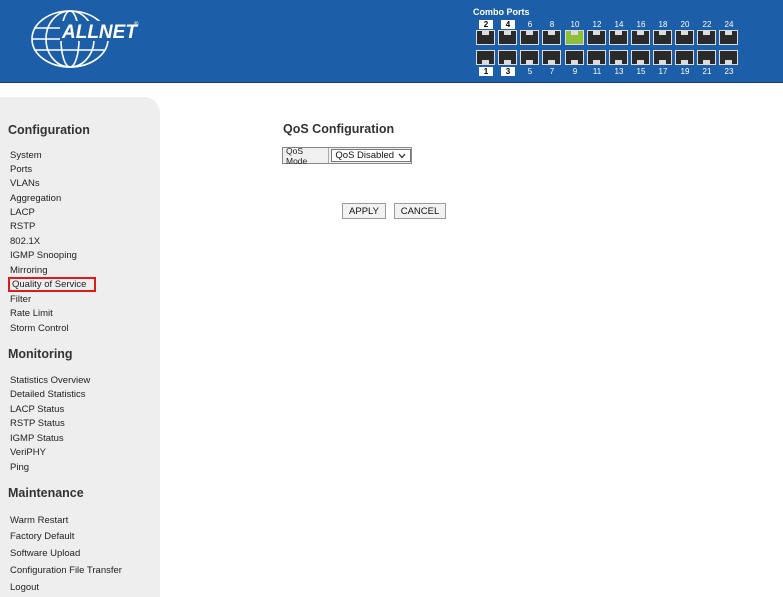  Describe the element at coordinates (45, 553) in the screenshot. I see `sidebar-item-software-upload: Software Upload` at that location.